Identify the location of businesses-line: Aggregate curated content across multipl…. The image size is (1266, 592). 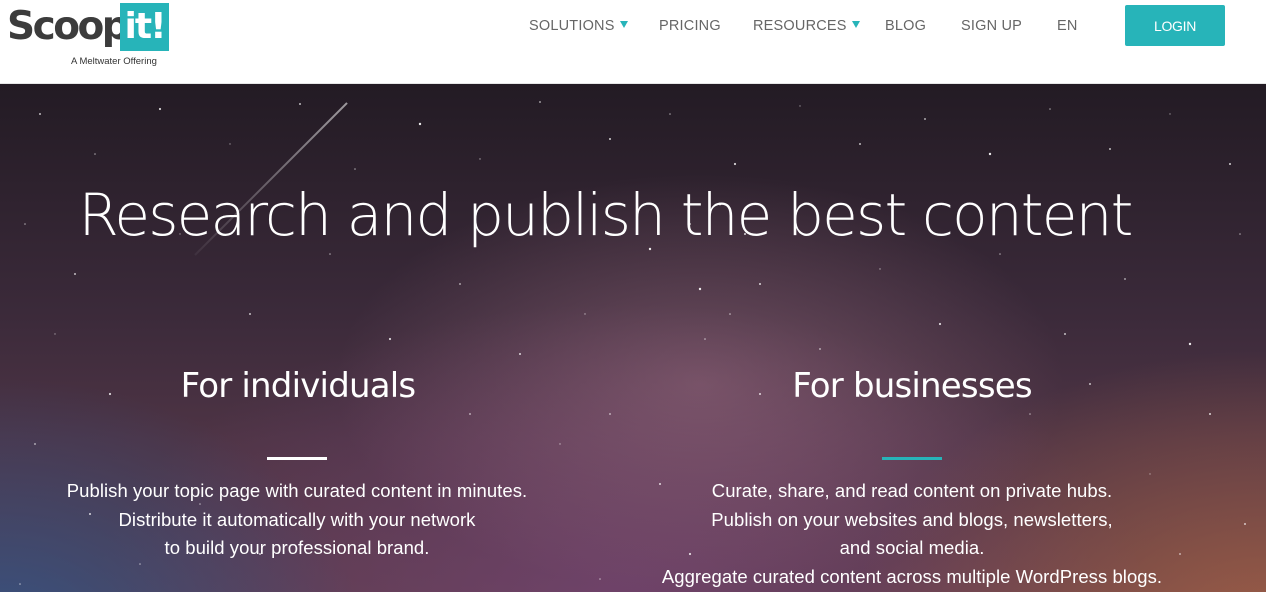
(912, 576).